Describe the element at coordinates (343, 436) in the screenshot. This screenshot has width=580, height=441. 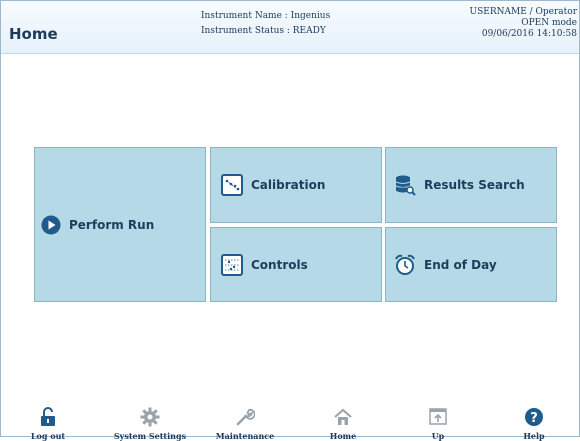
I see `home-label: Home` at that location.